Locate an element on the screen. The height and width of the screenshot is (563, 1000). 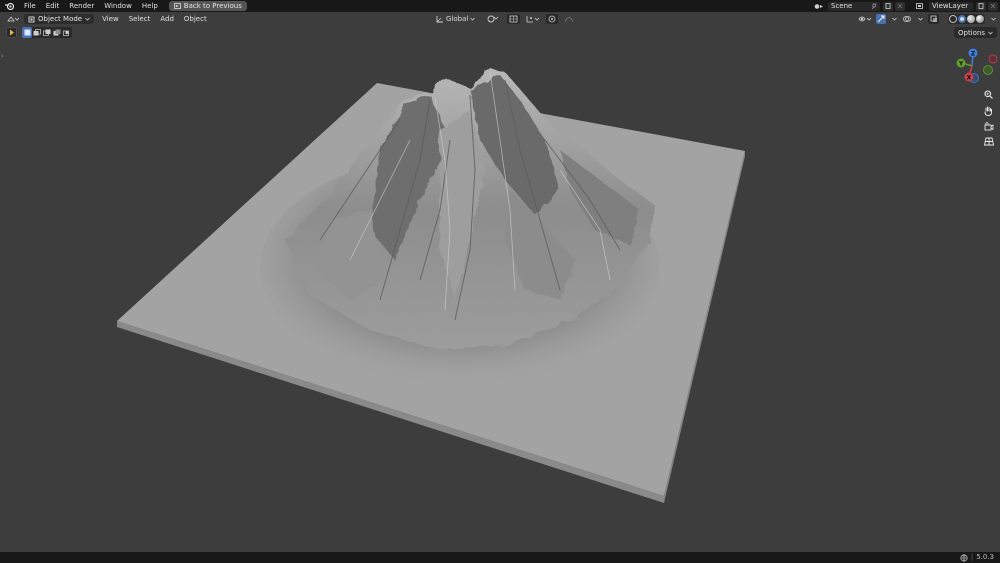
viewport-display-tools is located at coordinates (927, 18).